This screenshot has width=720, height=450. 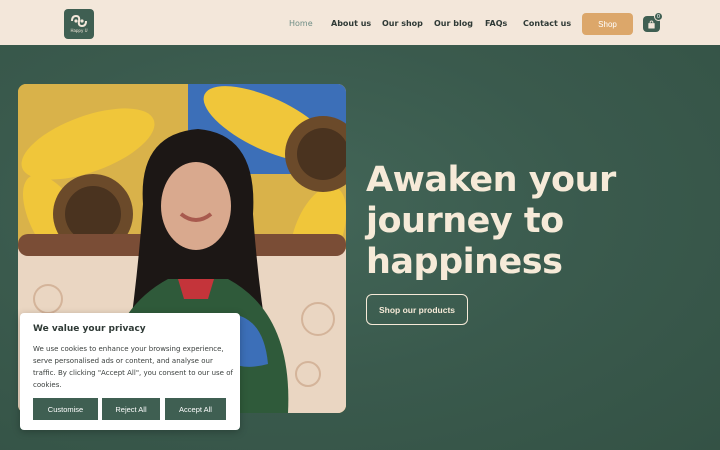 What do you see at coordinates (301, 23) in the screenshot?
I see `nav-home: Home` at bounding box center [301, 23].